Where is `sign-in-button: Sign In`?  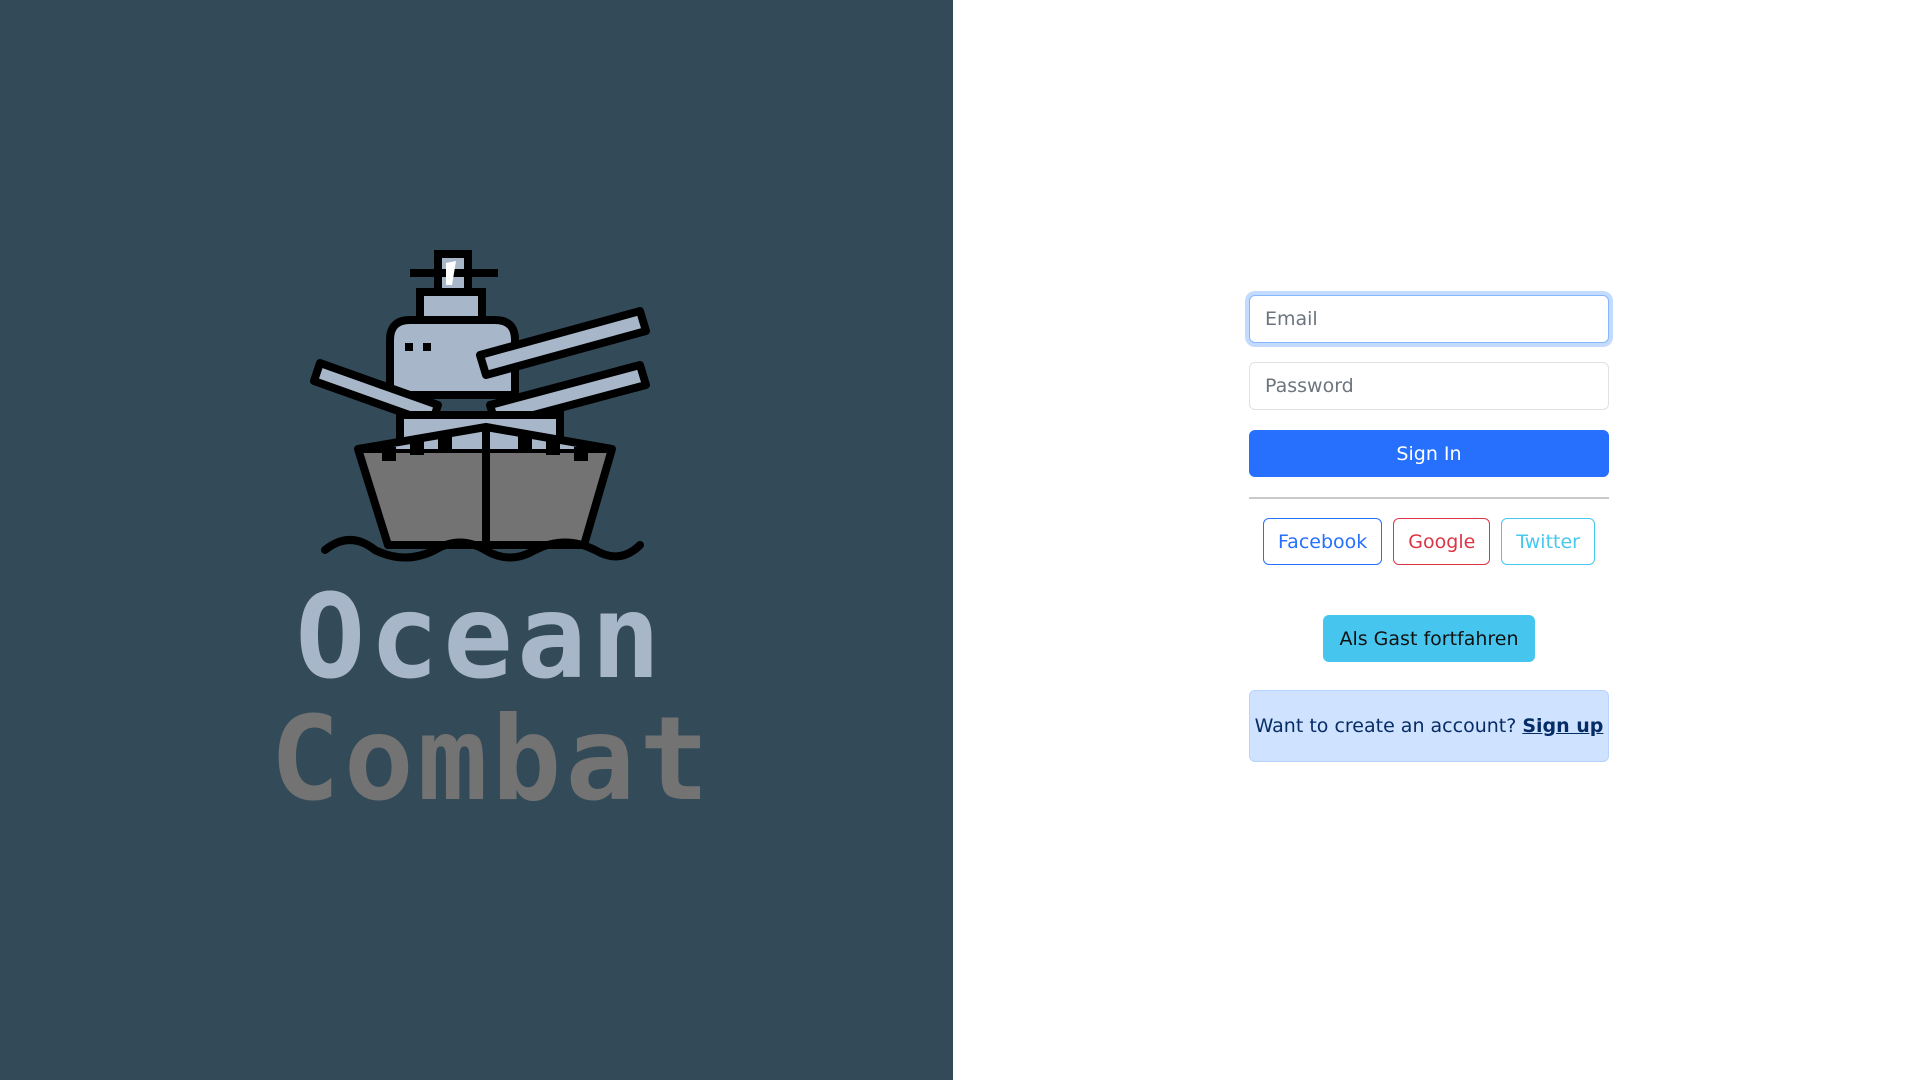
sign-in-button: Sign In is located at coordinates (1429, 453).